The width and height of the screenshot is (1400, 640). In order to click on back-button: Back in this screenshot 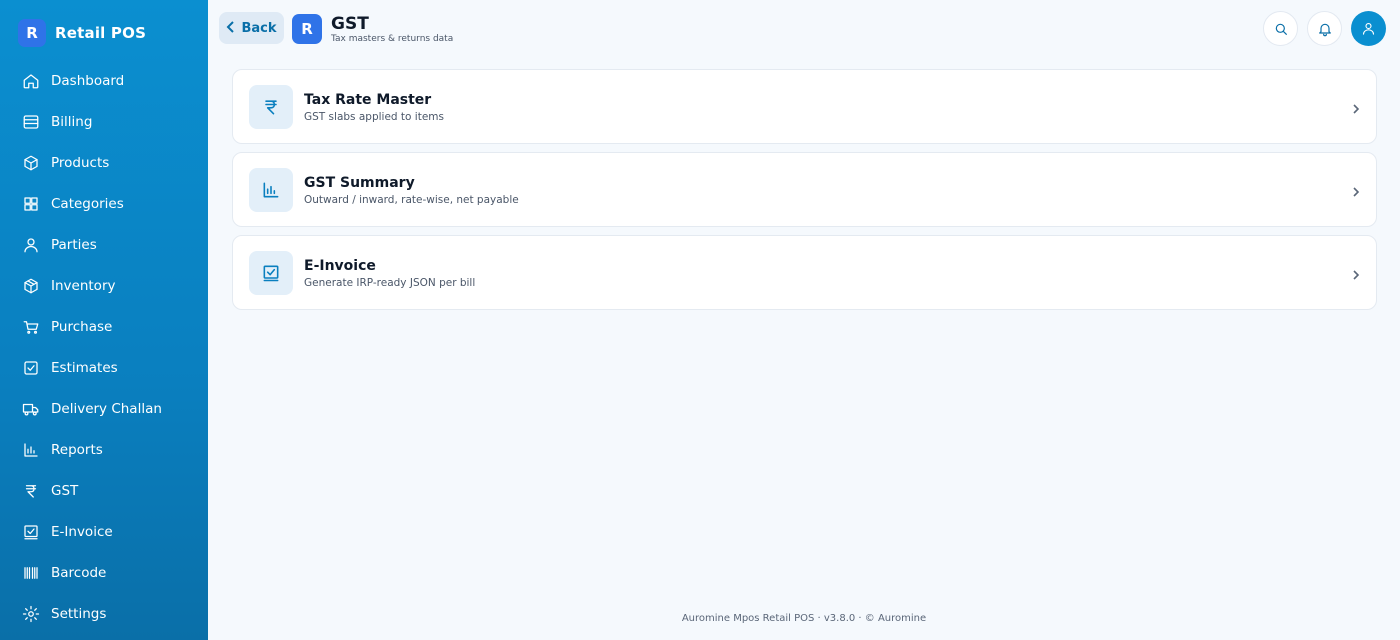, I will do `click(251, 28)`.